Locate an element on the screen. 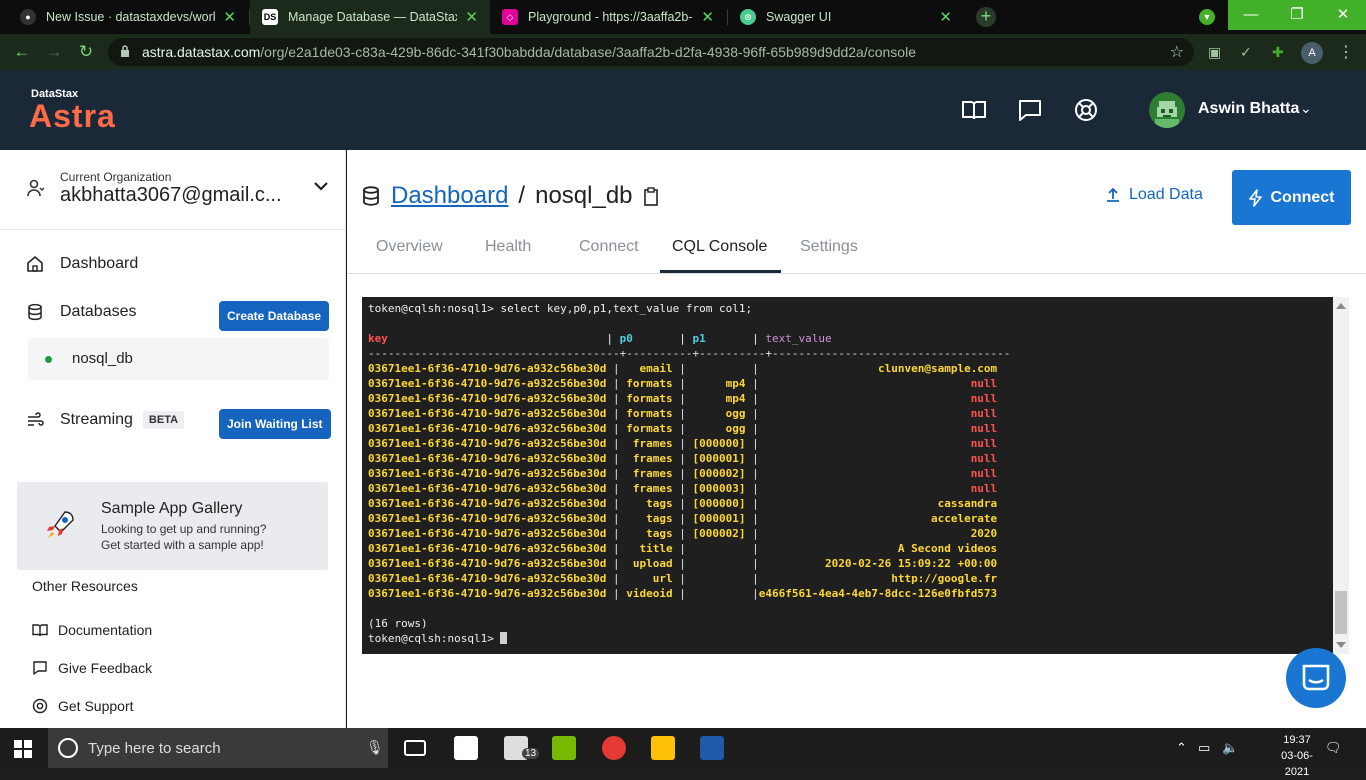 The height and width of the screenshot is (780, 1366). browser-tab-swagger: ⊙ Swagger UI ✕ is located at coordinates (846, 17).